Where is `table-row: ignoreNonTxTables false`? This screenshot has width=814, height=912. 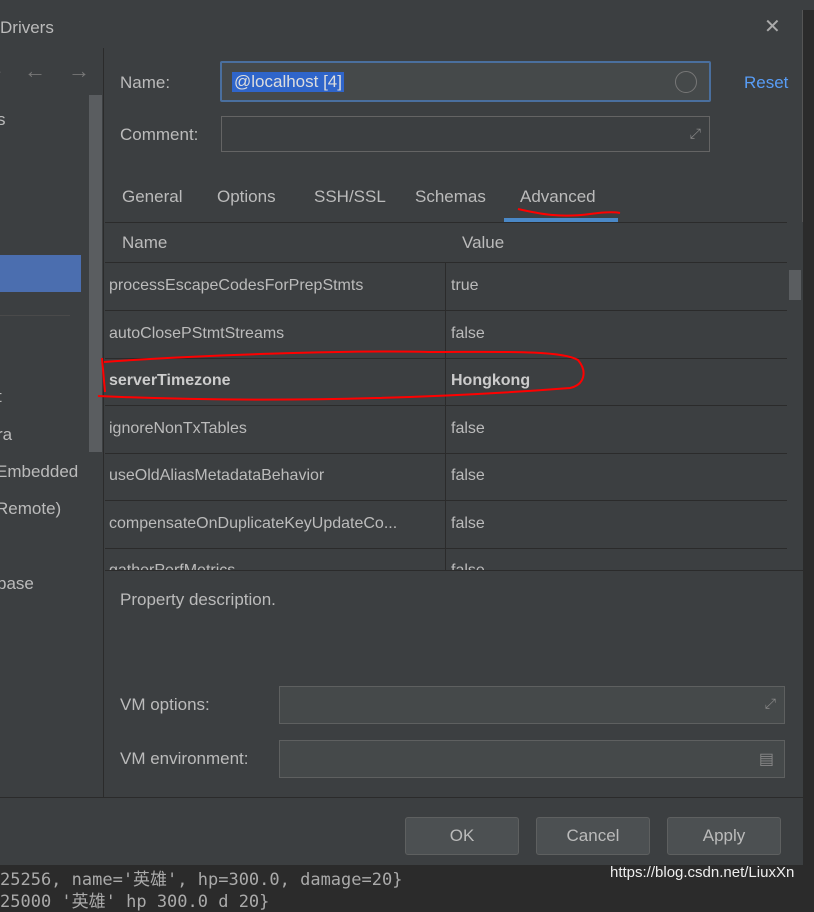 table-row: ignoreNonTxTables false is located at coordinates (446, 430).